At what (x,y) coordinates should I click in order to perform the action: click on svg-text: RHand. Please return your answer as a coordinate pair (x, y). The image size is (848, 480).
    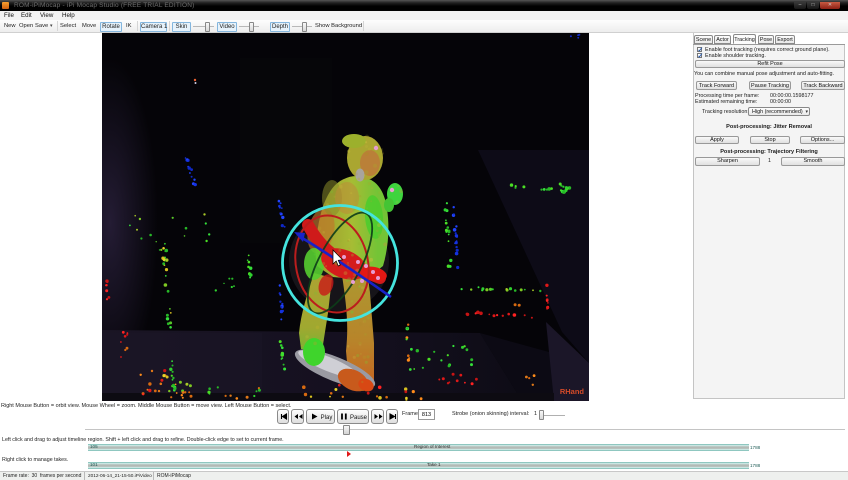
    Looking at the image, I should click on (572, 391).